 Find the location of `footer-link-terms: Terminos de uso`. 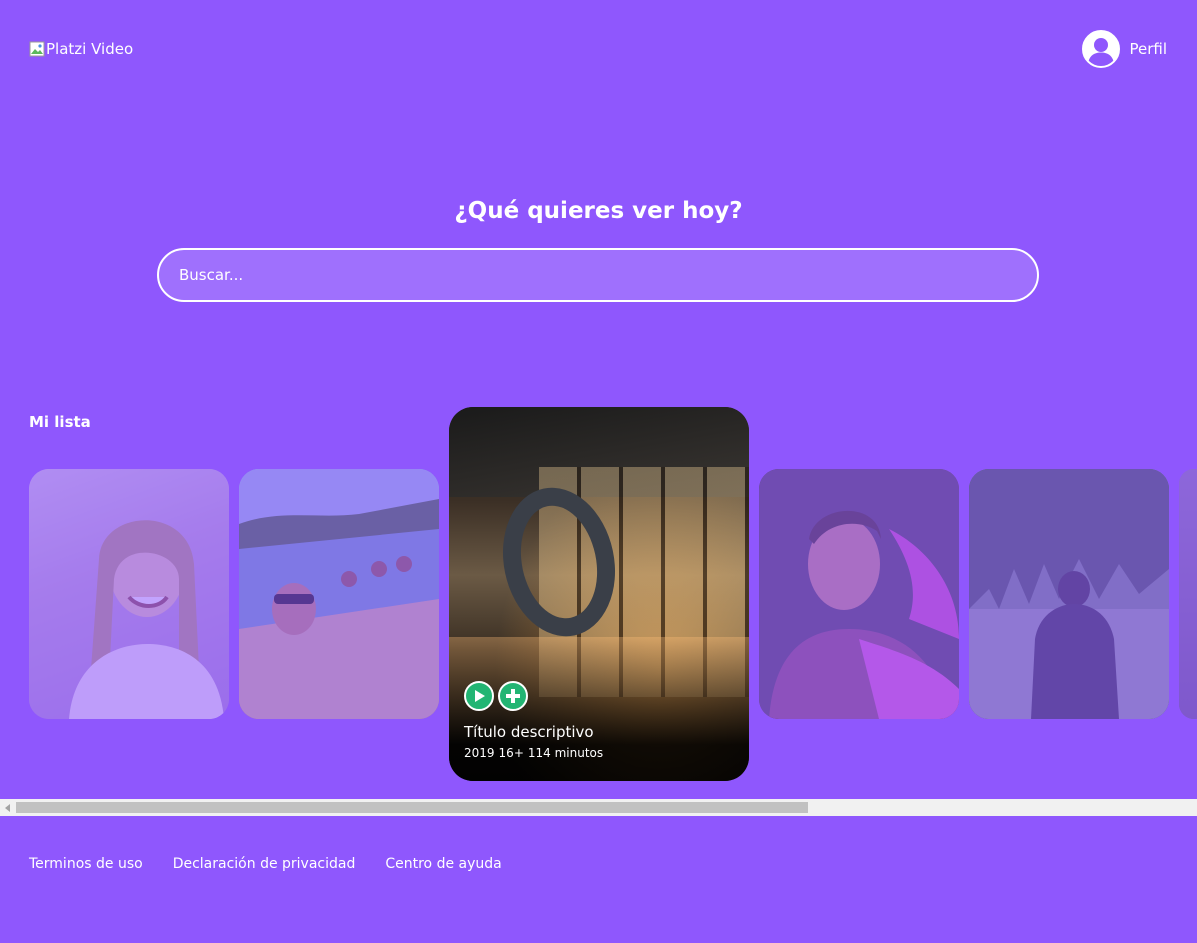

footer-link-terms: Terminos de uso is located at coordinates (86, 864).